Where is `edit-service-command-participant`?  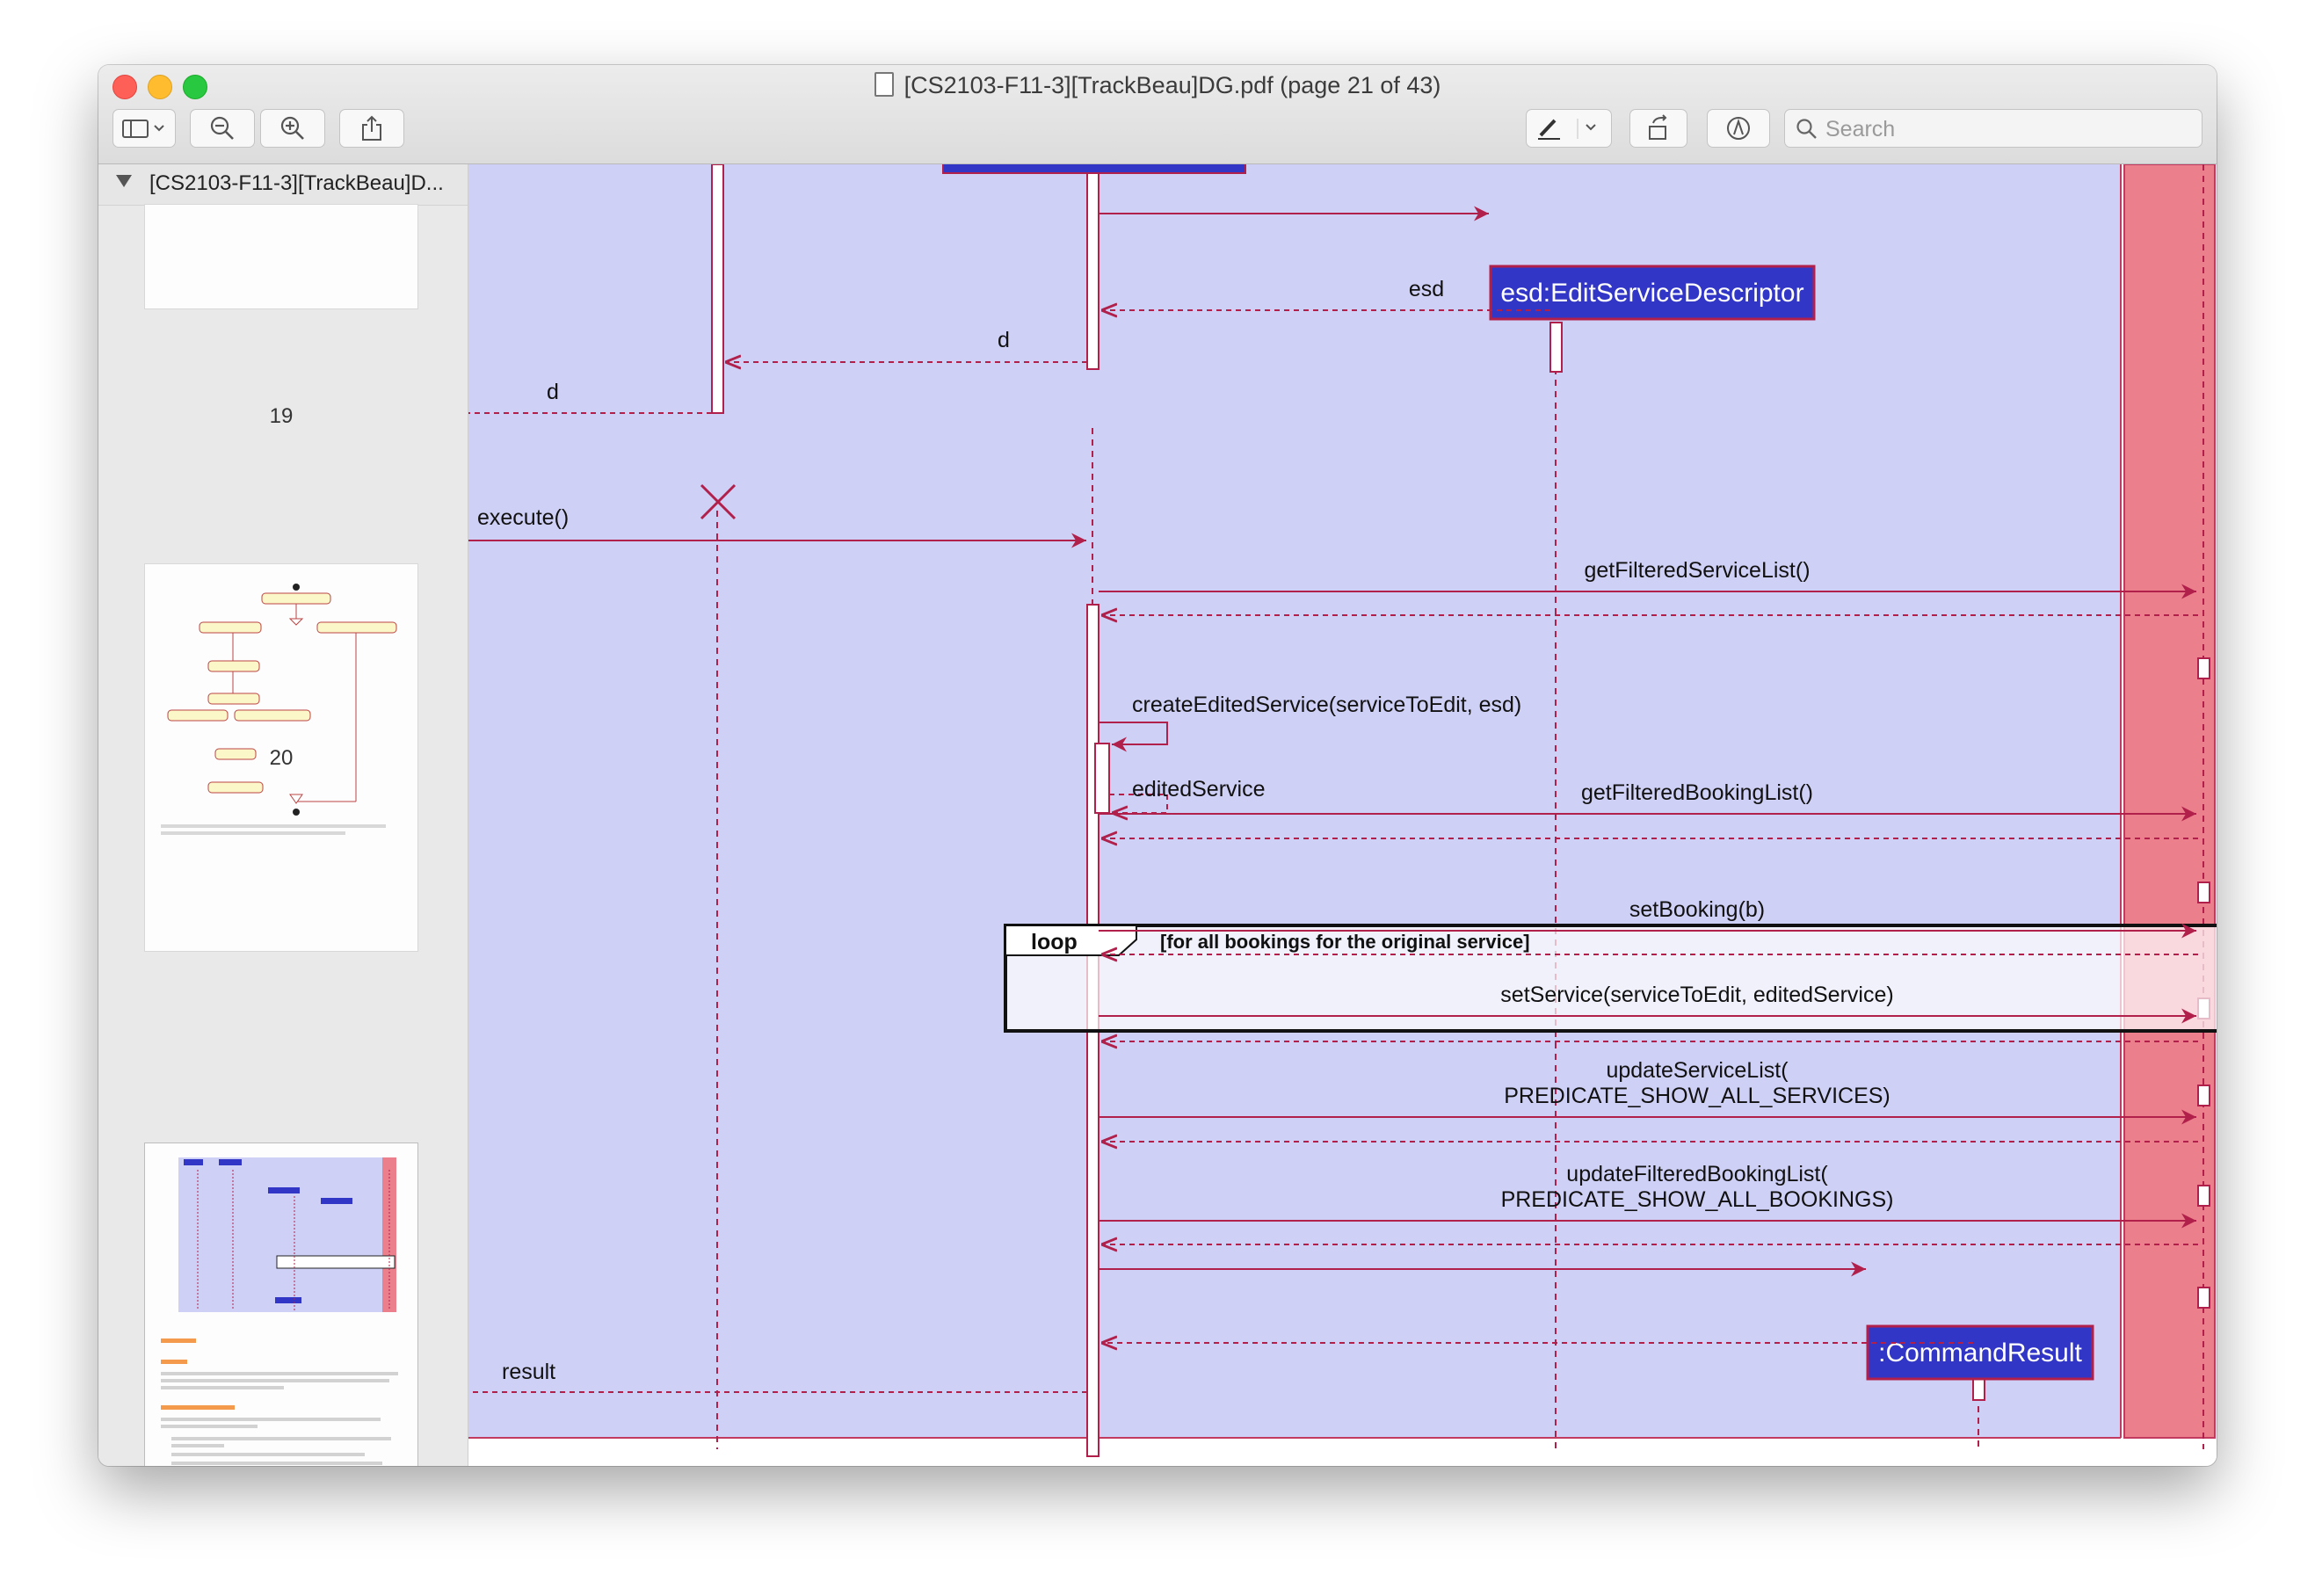
edit-service-command-participant is located at coordinates (1094, 169).